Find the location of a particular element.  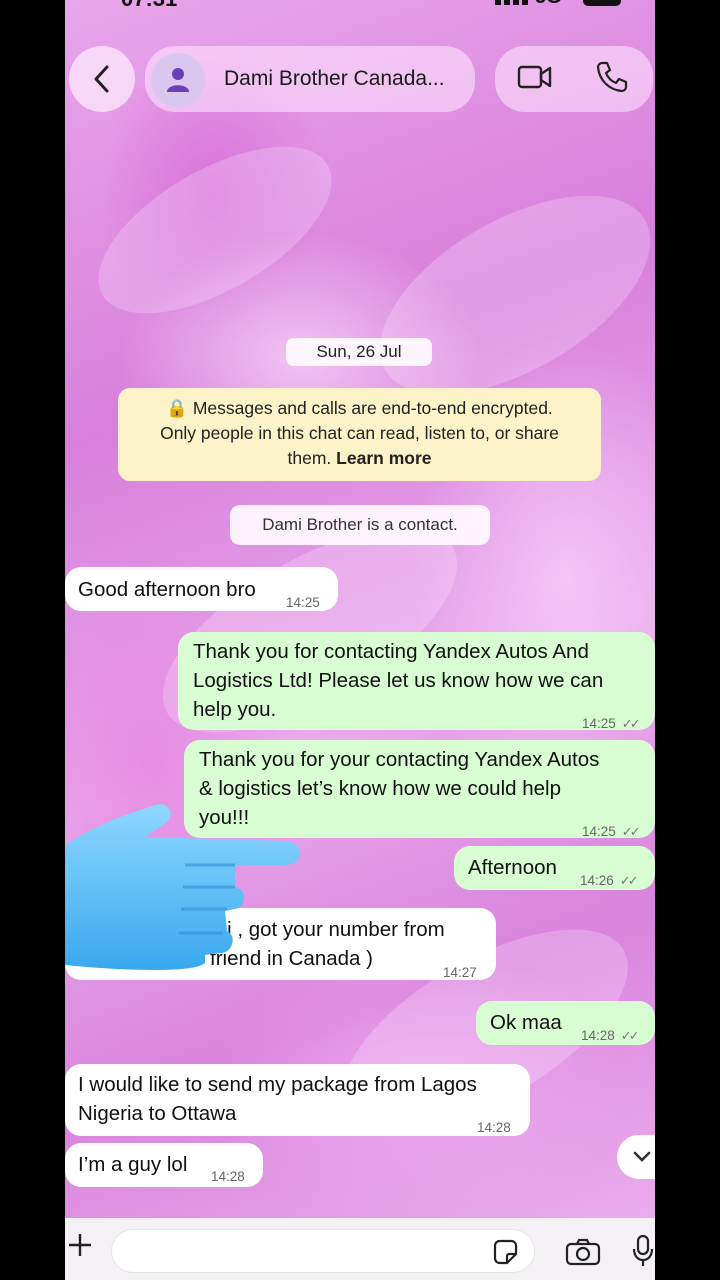

sticker-icon is located at coordinates (505, 1252).